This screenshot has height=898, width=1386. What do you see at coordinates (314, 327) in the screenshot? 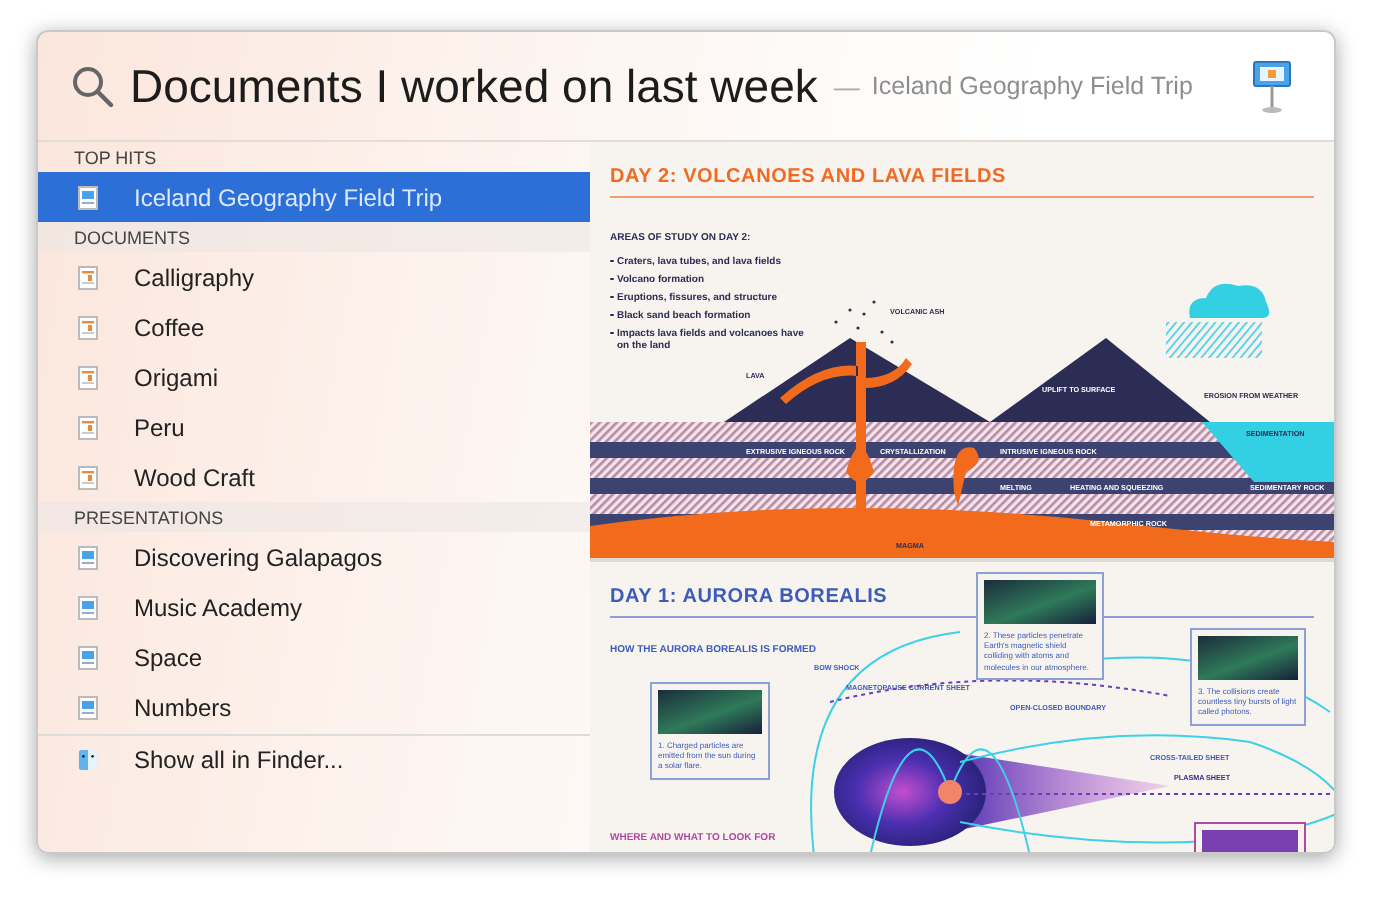
I see `result-item: Coffee` at bounding box center [314, 327].